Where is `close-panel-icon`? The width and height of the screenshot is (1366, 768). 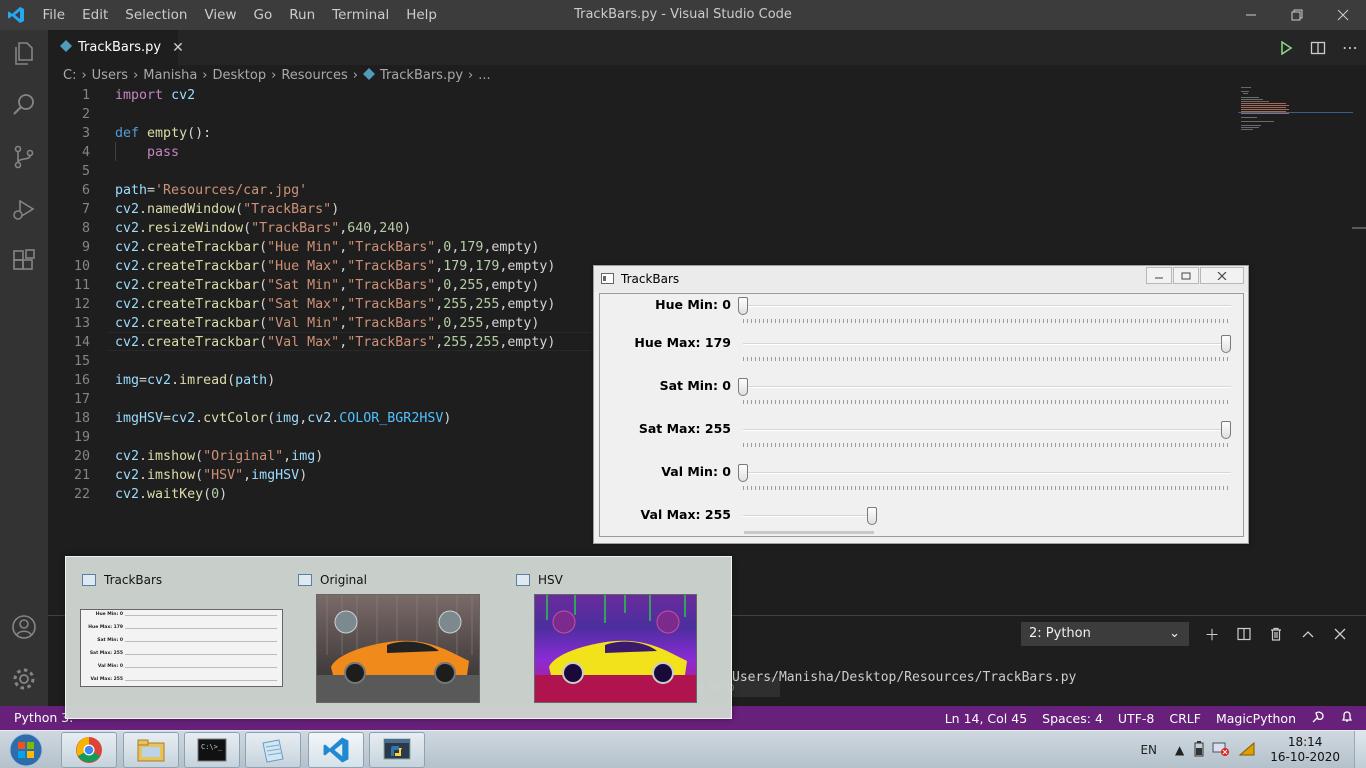
close-panel-icon is located at coordinates (1340, 634).